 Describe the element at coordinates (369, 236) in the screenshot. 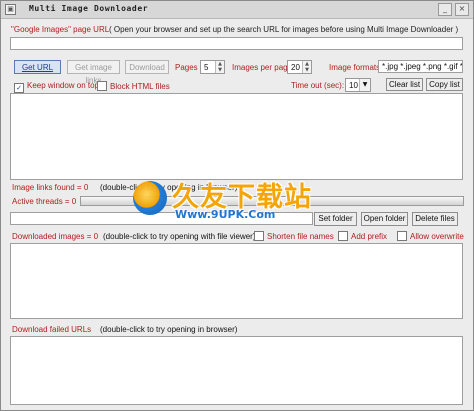

I see `add-prefix-label: Add prefix` at that location.